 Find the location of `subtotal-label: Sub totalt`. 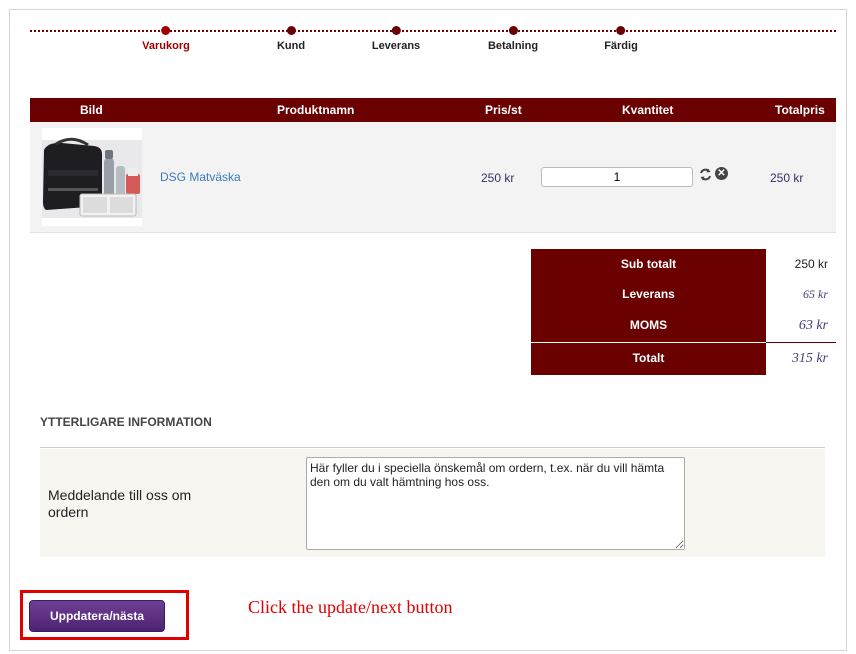

subtotal-label: Sub totalt is located at coordinates (648, 264).